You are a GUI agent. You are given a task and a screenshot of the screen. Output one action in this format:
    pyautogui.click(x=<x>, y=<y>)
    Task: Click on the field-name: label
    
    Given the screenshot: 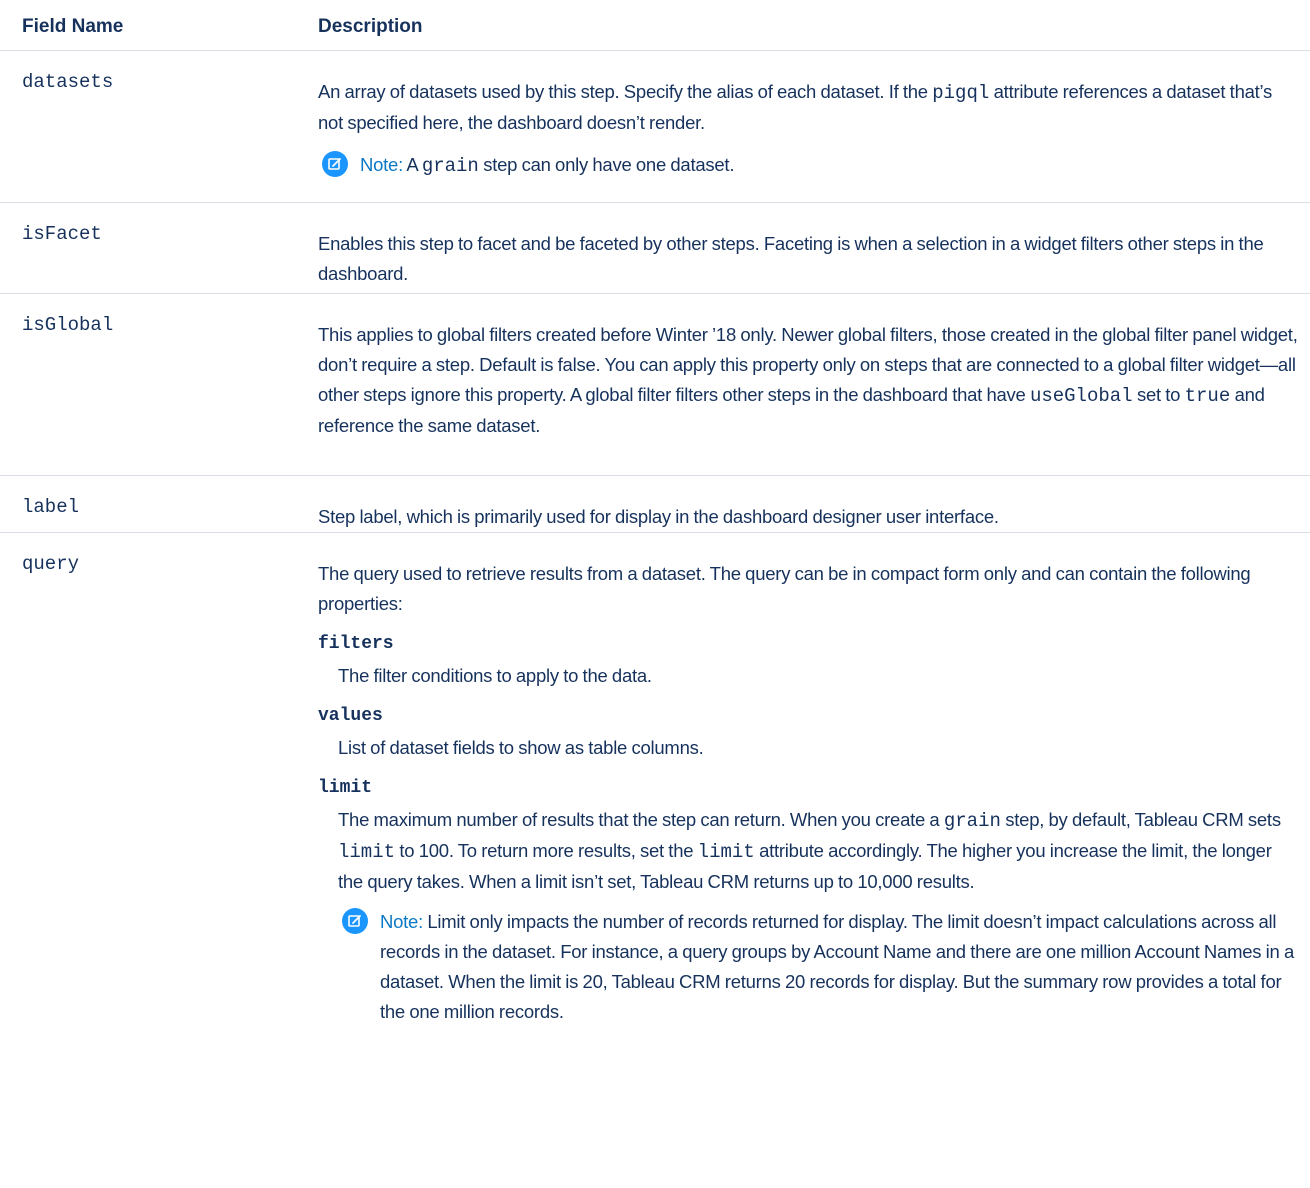 What is the action you would take?
    pyautogui.click(x=51, y=507)
    